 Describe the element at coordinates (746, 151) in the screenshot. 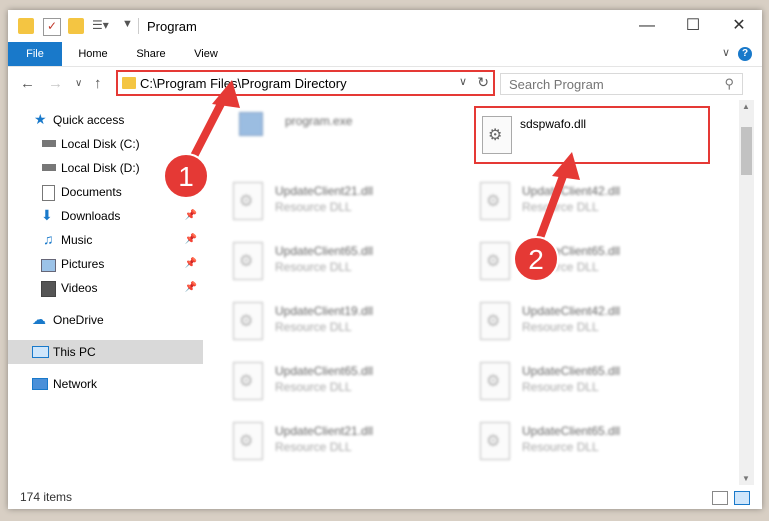

I see `scrollbar-thumb` at that location.